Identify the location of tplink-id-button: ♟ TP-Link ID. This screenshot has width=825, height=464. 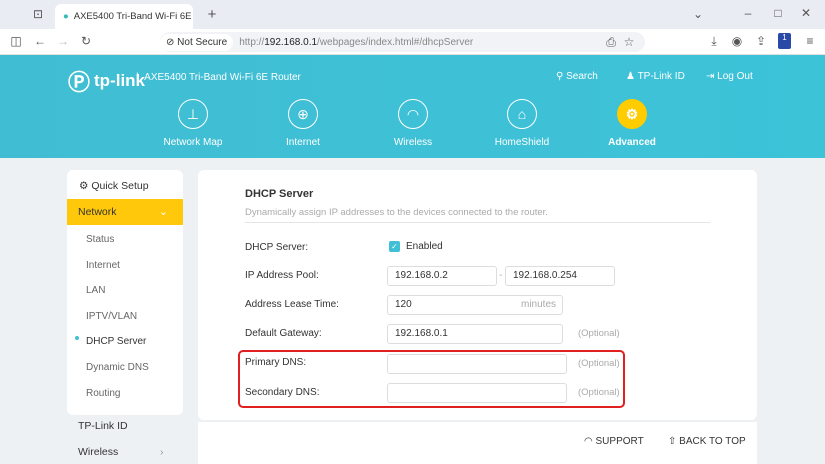
(655, 76).